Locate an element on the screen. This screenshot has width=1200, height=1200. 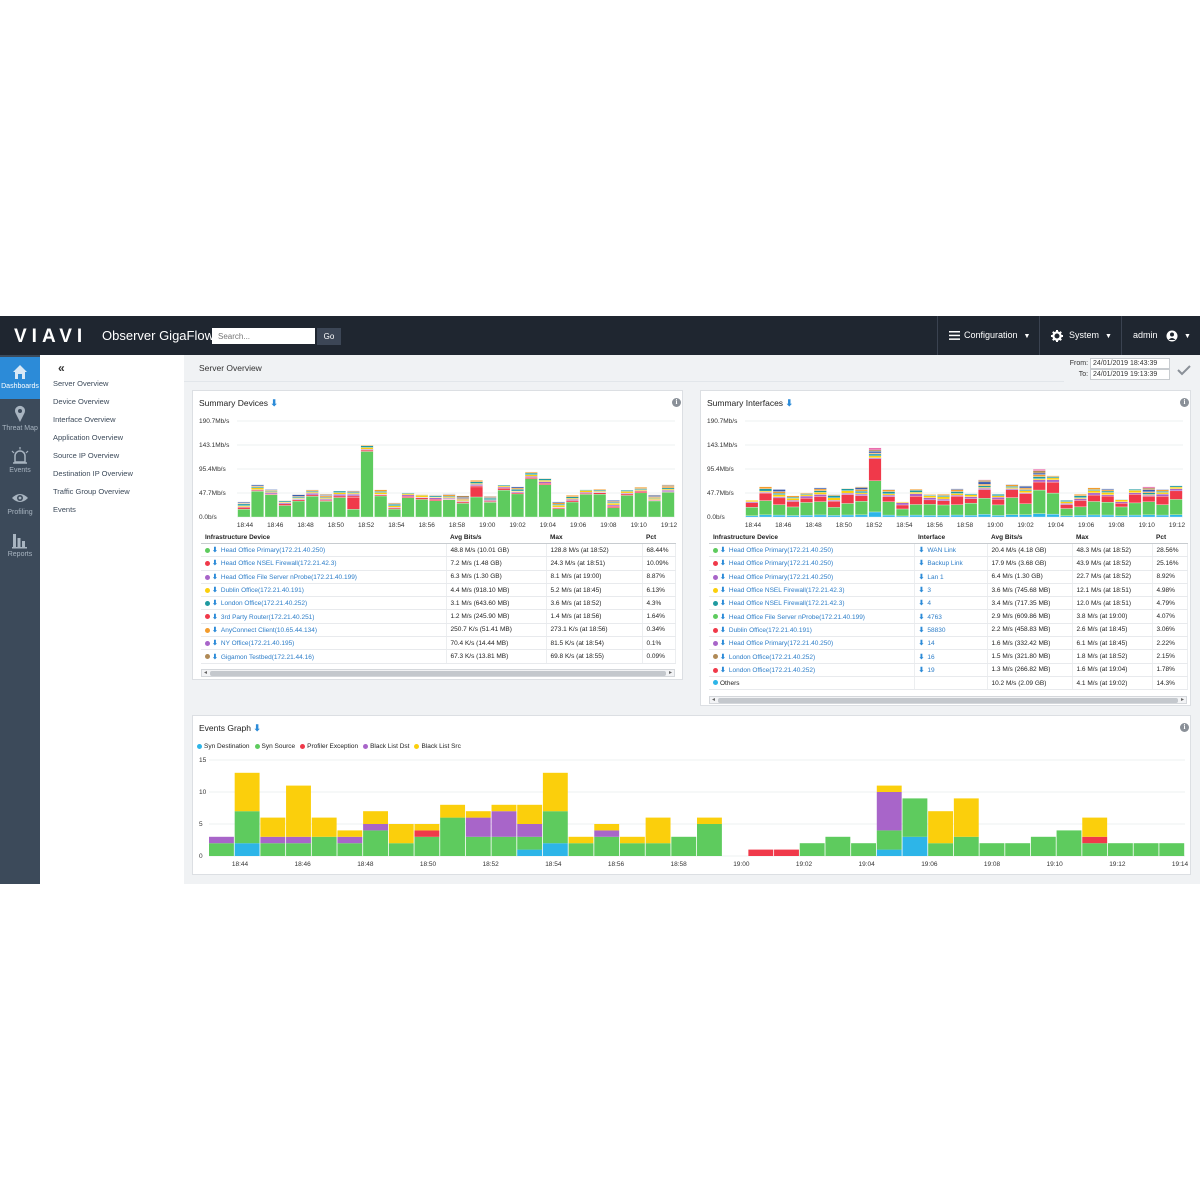
download-icon: ⬇ is located at coordinates (789, 403).